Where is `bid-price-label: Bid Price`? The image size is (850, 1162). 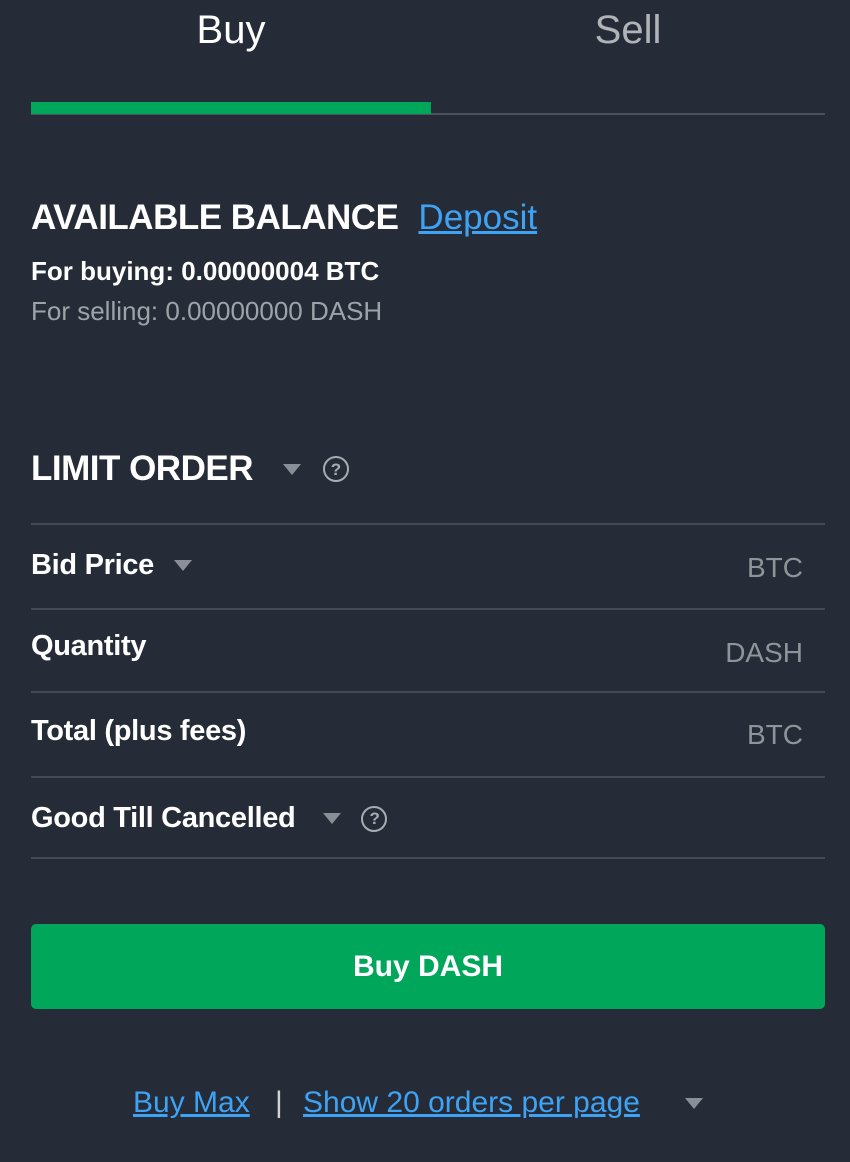
bid-price-label: Bid Price is located at coordinates (93, 565).